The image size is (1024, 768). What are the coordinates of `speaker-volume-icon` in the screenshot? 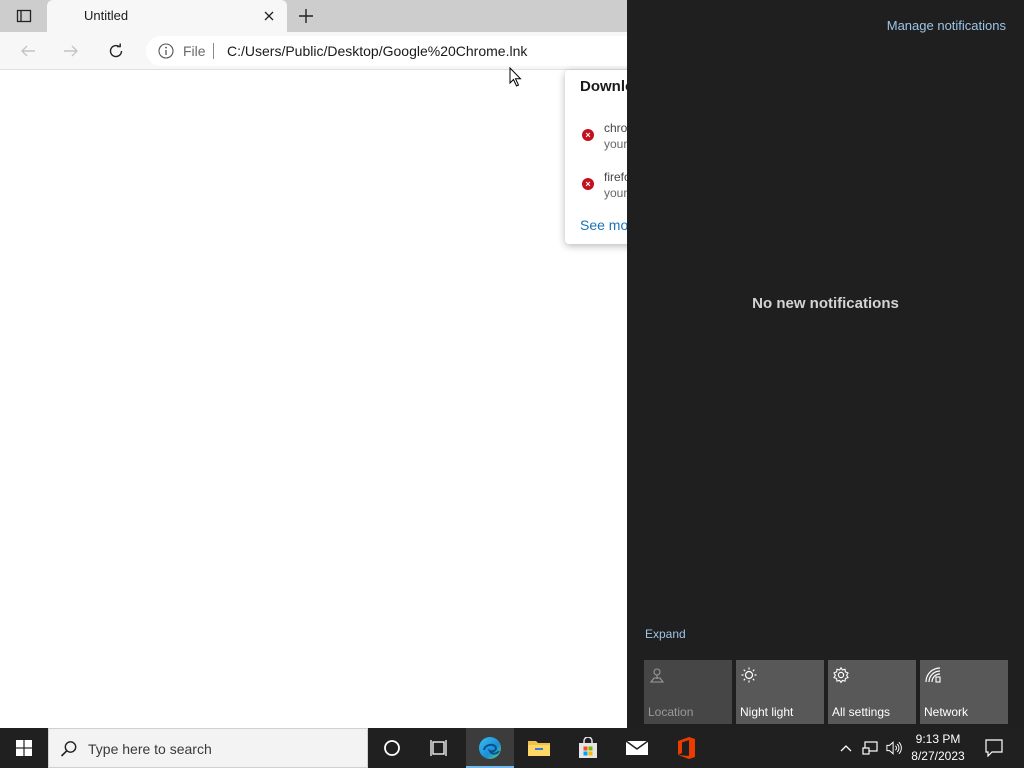 It's located at (894, 748).